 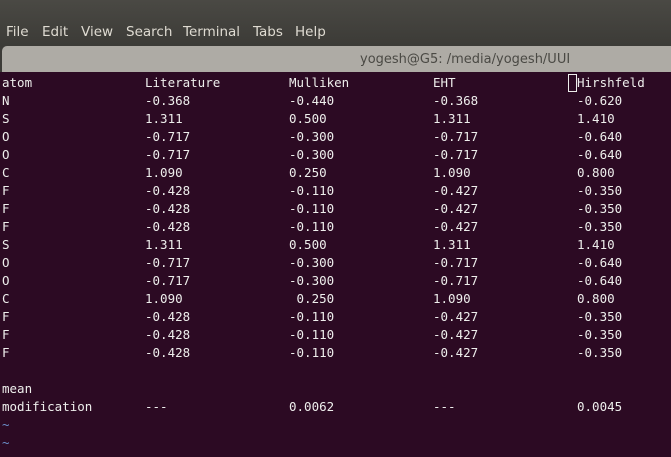 What do you see at coordinates (17, 82) in the screenshot?
I see `header-atom: atom` at bounding box center [17, 82].